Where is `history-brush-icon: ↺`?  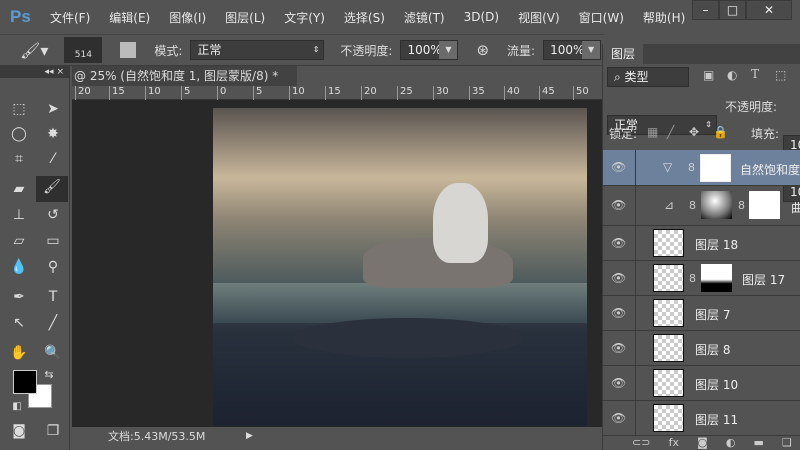 history-brush-icon: ↺ is located at coordinates (53, 215).